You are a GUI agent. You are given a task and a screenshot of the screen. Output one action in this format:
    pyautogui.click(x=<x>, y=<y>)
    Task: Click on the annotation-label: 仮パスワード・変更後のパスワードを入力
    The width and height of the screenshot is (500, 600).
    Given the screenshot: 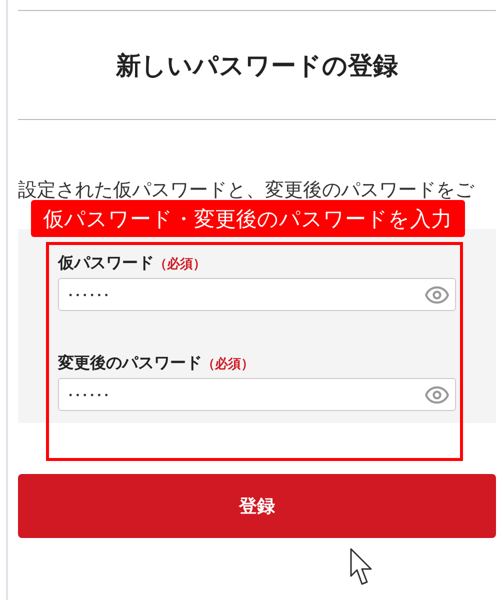 What is the action you would take?
    pyautogui.click(x=248, y=218)
    